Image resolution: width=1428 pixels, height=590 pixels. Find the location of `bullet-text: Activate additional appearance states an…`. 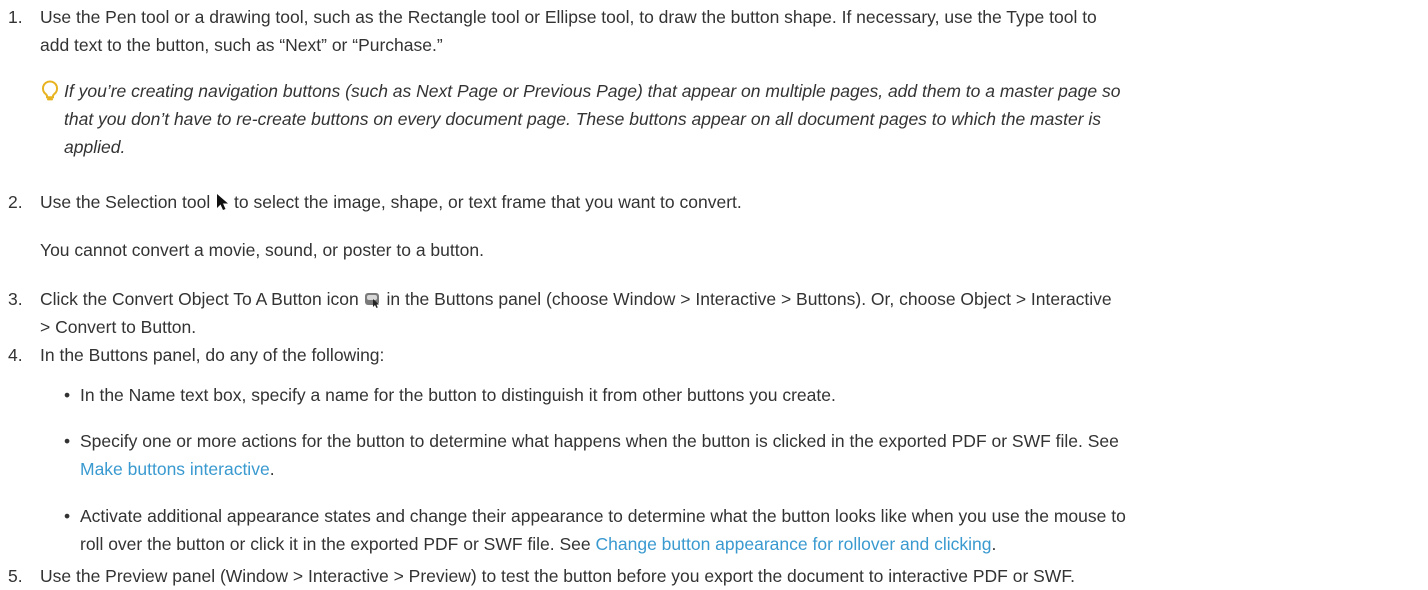

bullet-text: Activate additional appearance states an… is located at coordinates (603, 516).